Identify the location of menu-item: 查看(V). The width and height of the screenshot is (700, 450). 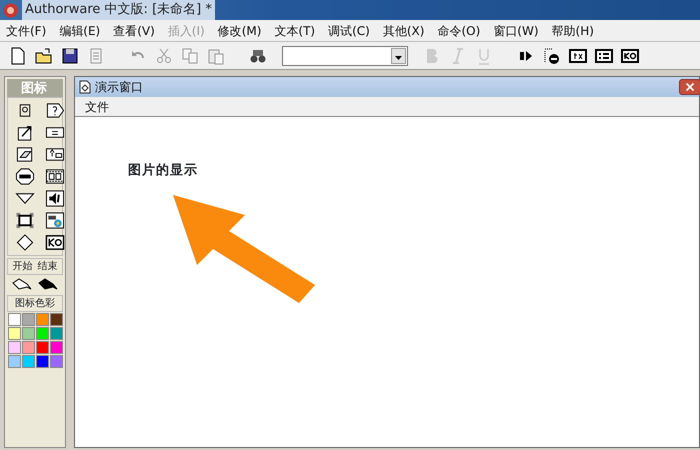
(134, 31).